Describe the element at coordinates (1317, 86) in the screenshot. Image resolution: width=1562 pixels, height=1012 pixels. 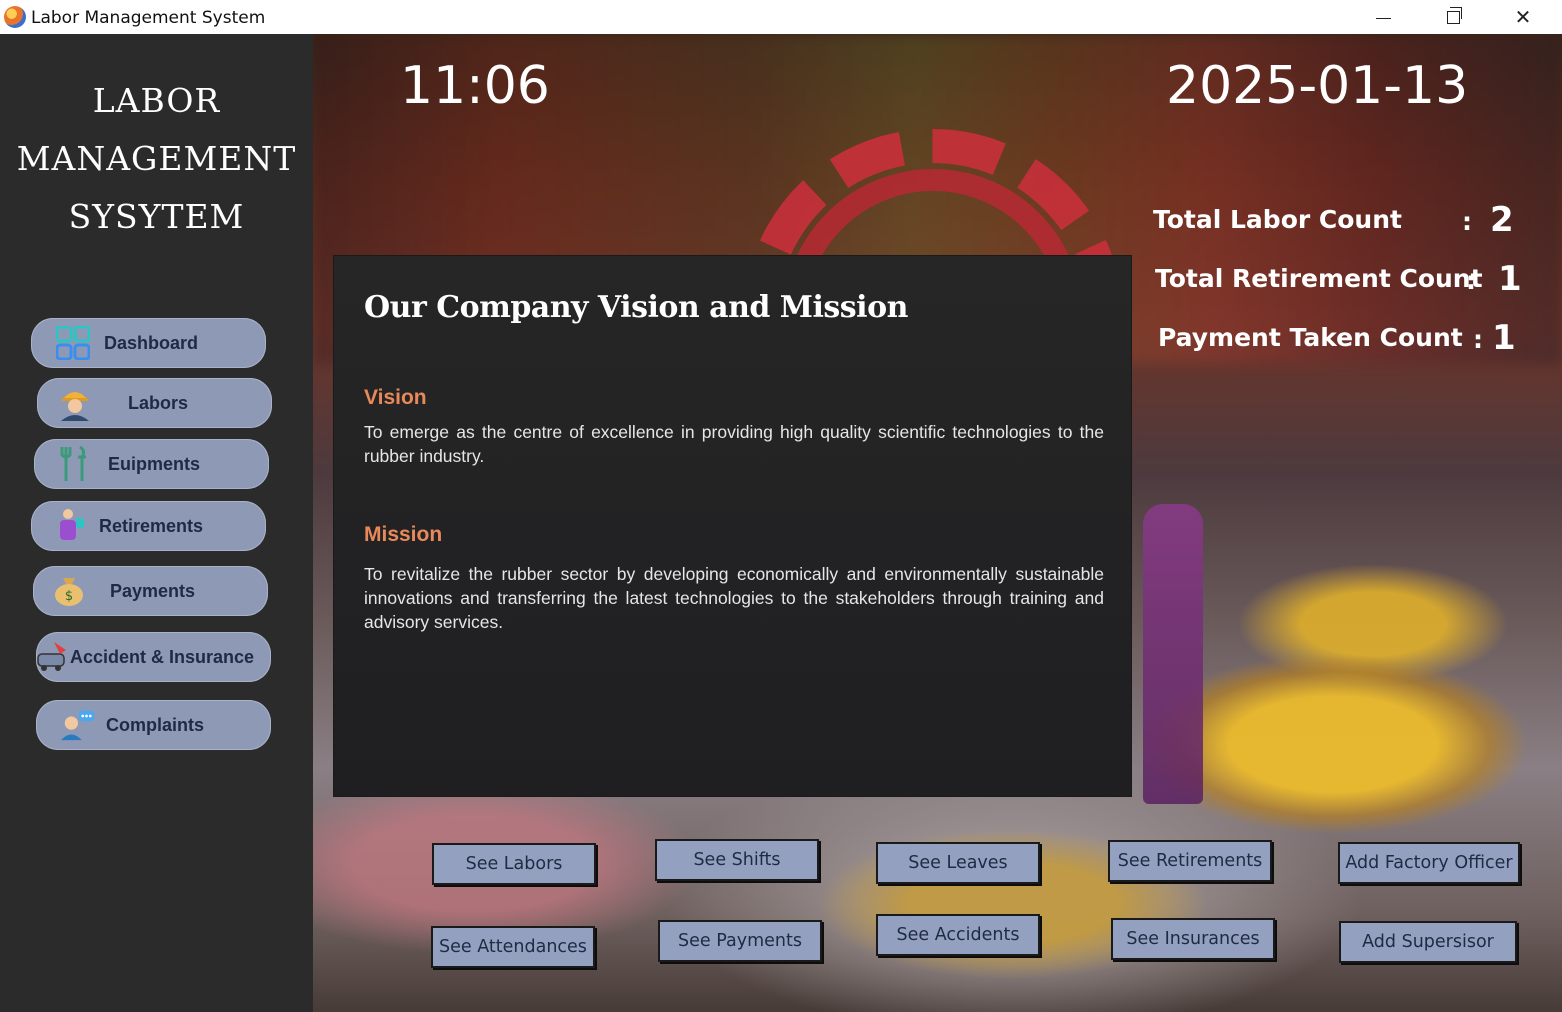
I see `current-date: 2025-01-13` at that location.